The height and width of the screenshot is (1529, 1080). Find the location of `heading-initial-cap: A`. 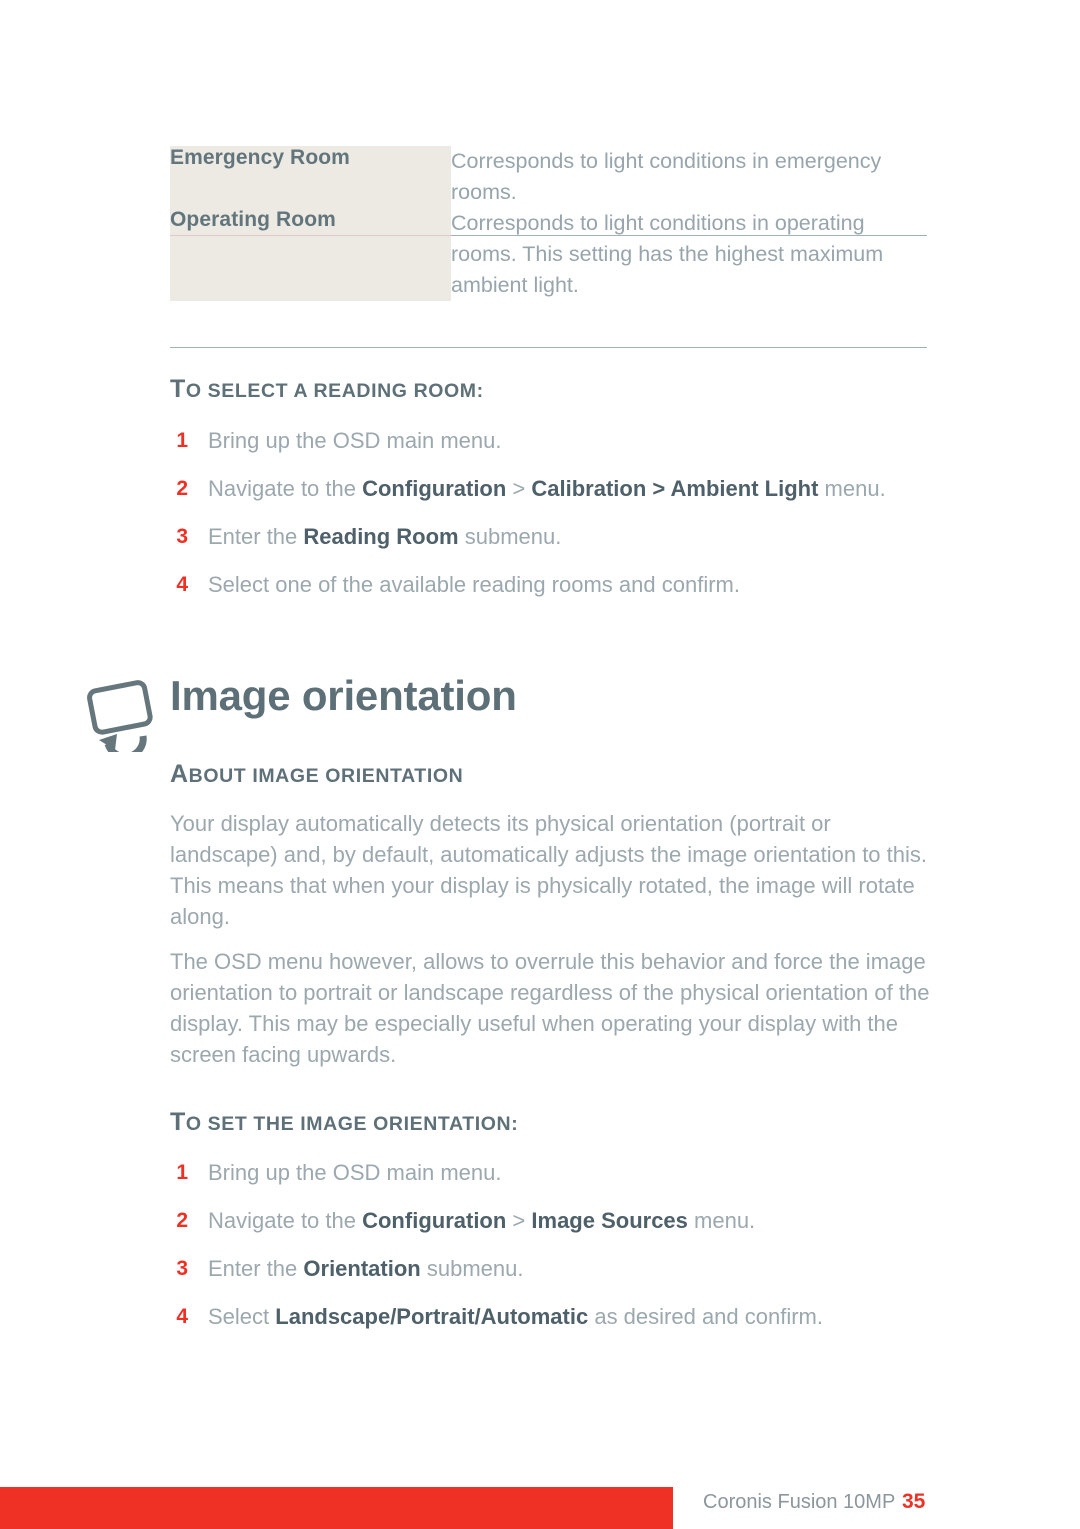

heading-initial-cap: A is located at coordinates (179, 774).